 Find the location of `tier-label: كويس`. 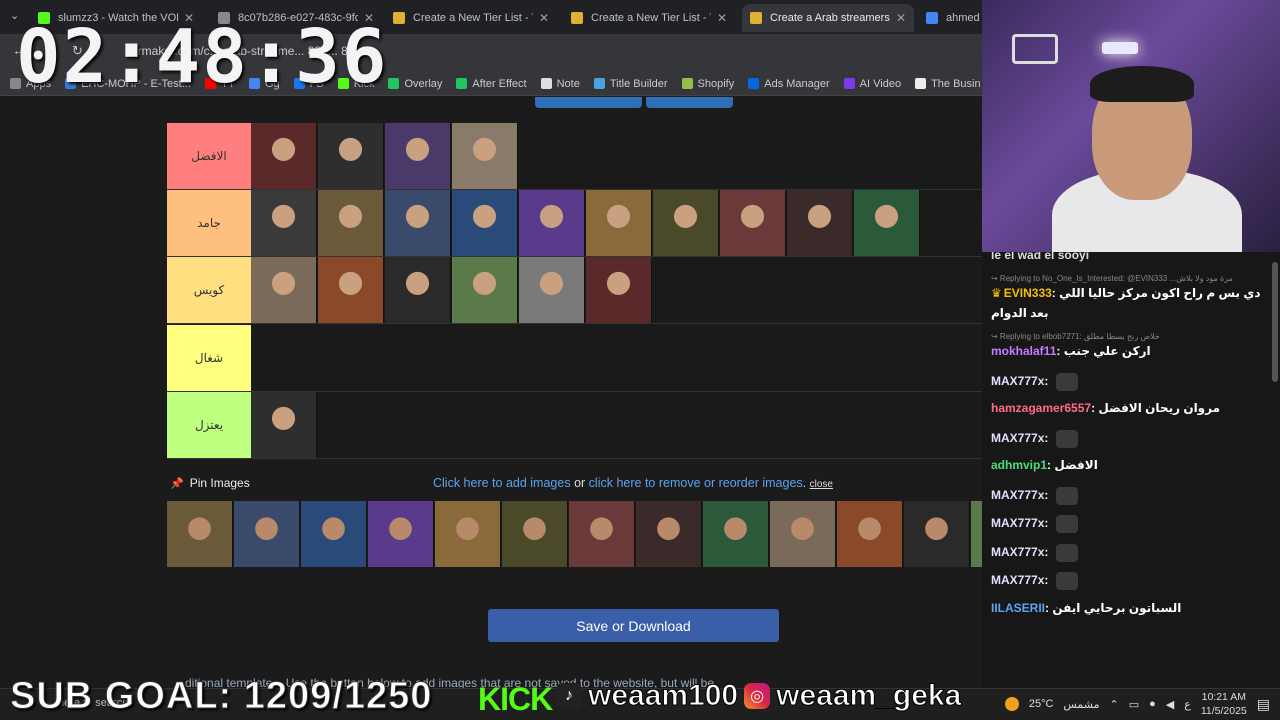

tier-label: كويس is located at coordinates (209, 290).